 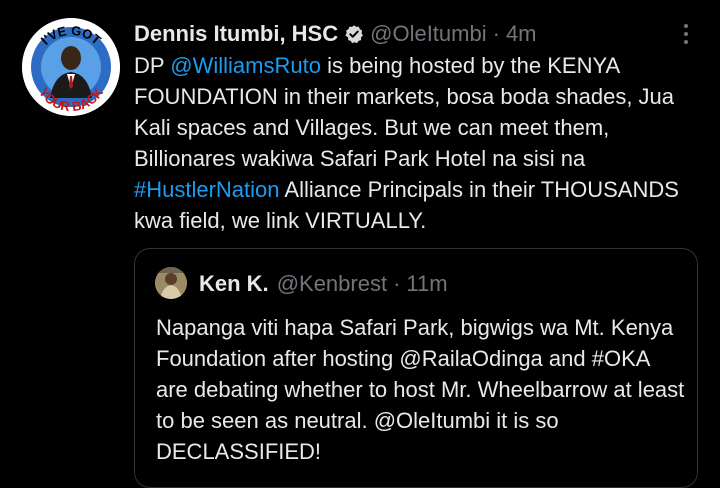 I want to click on quoted-author-handle: @Kenbrest, so click(x=332, y=284).